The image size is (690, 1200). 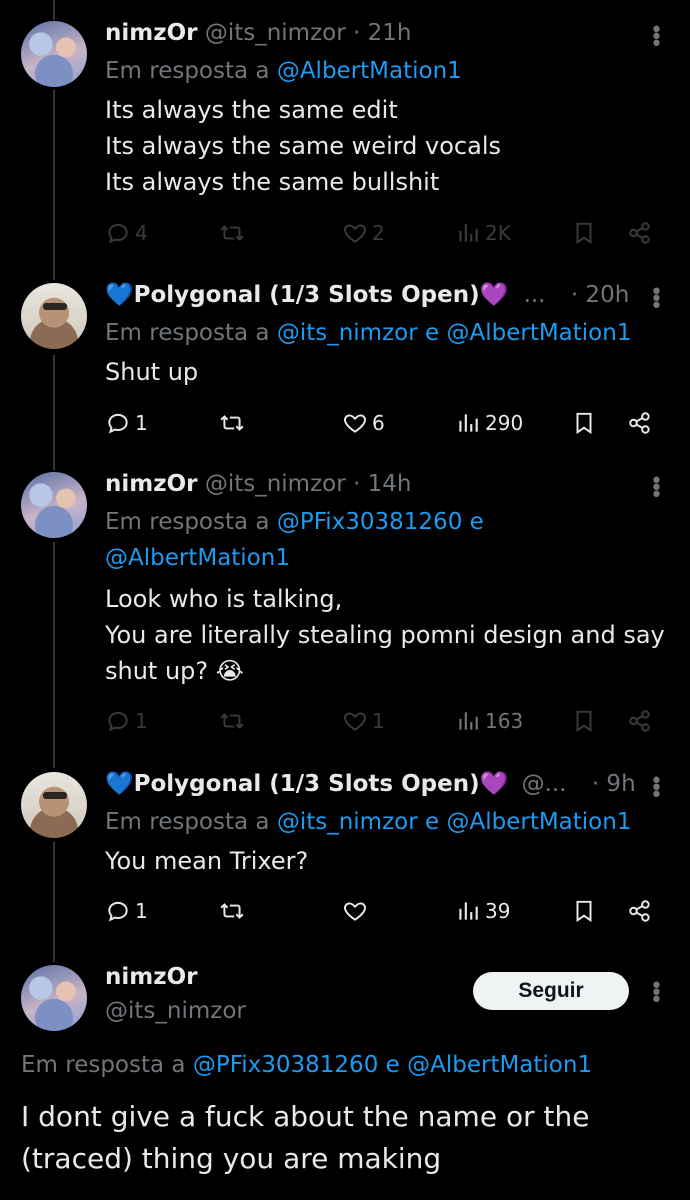 What do you see at coordinates (385, 911) in the screenshot?
I see `action-bar: 1 39` at bounding box center [385, 911].